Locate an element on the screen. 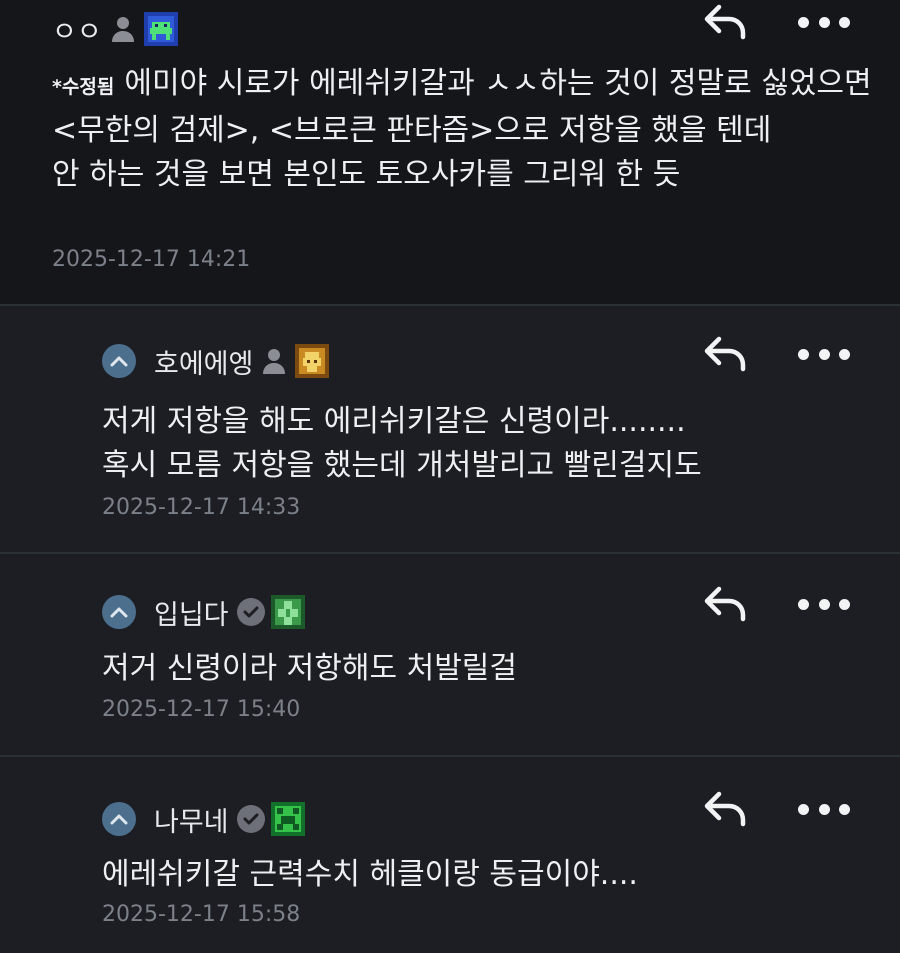 The height and width of the screenshot is (953, 900). timestamp: 2025-12-17 15:58 is located at coordinates (201, 914).